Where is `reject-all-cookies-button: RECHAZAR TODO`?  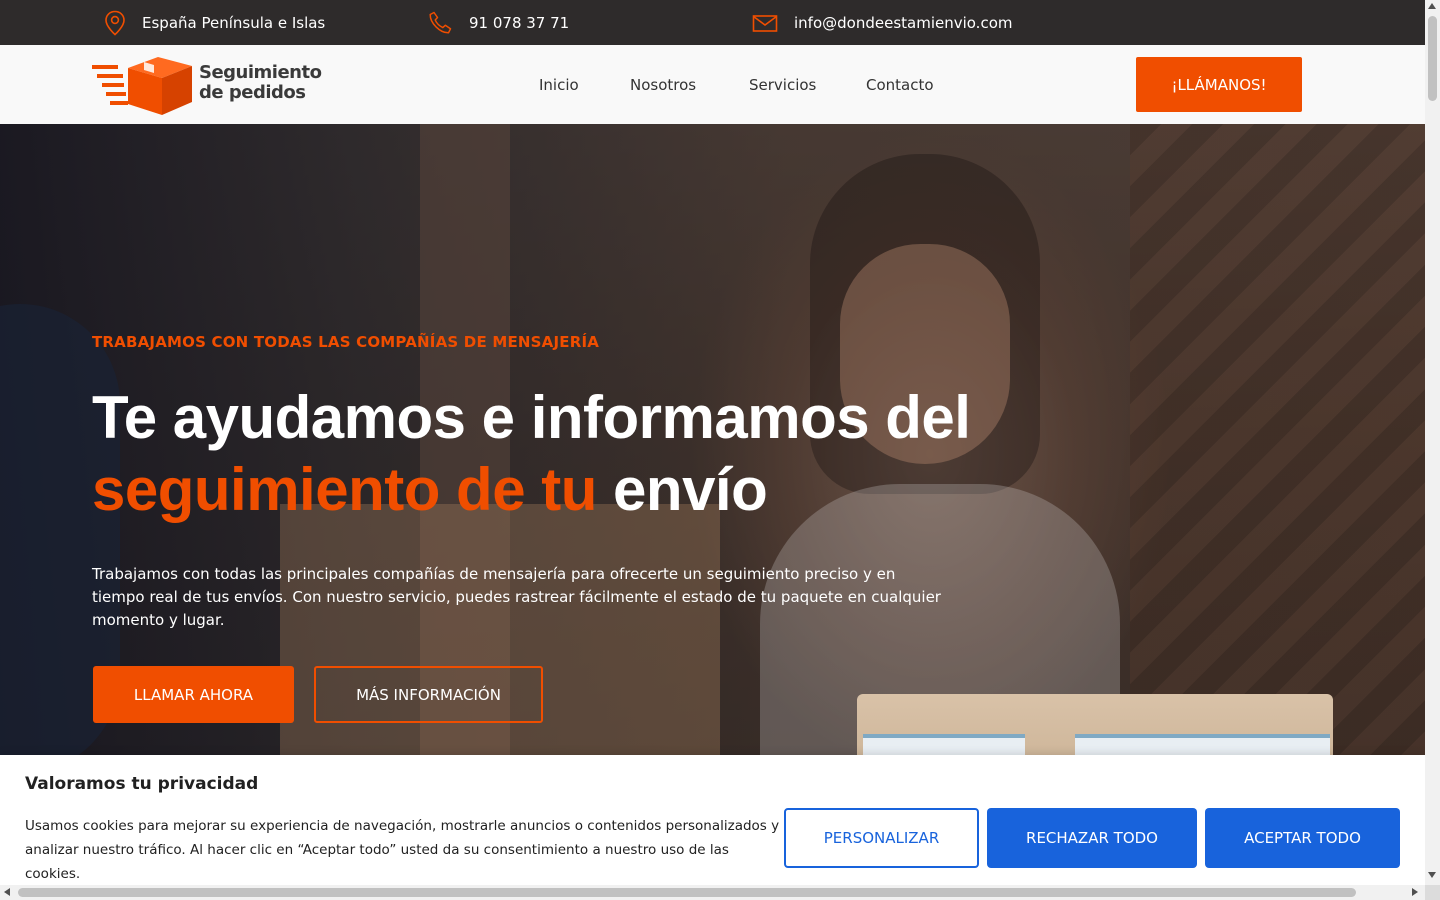 reject-all-cookies-button: RECHAZAR TODO is located at coordinates (1092, 838).